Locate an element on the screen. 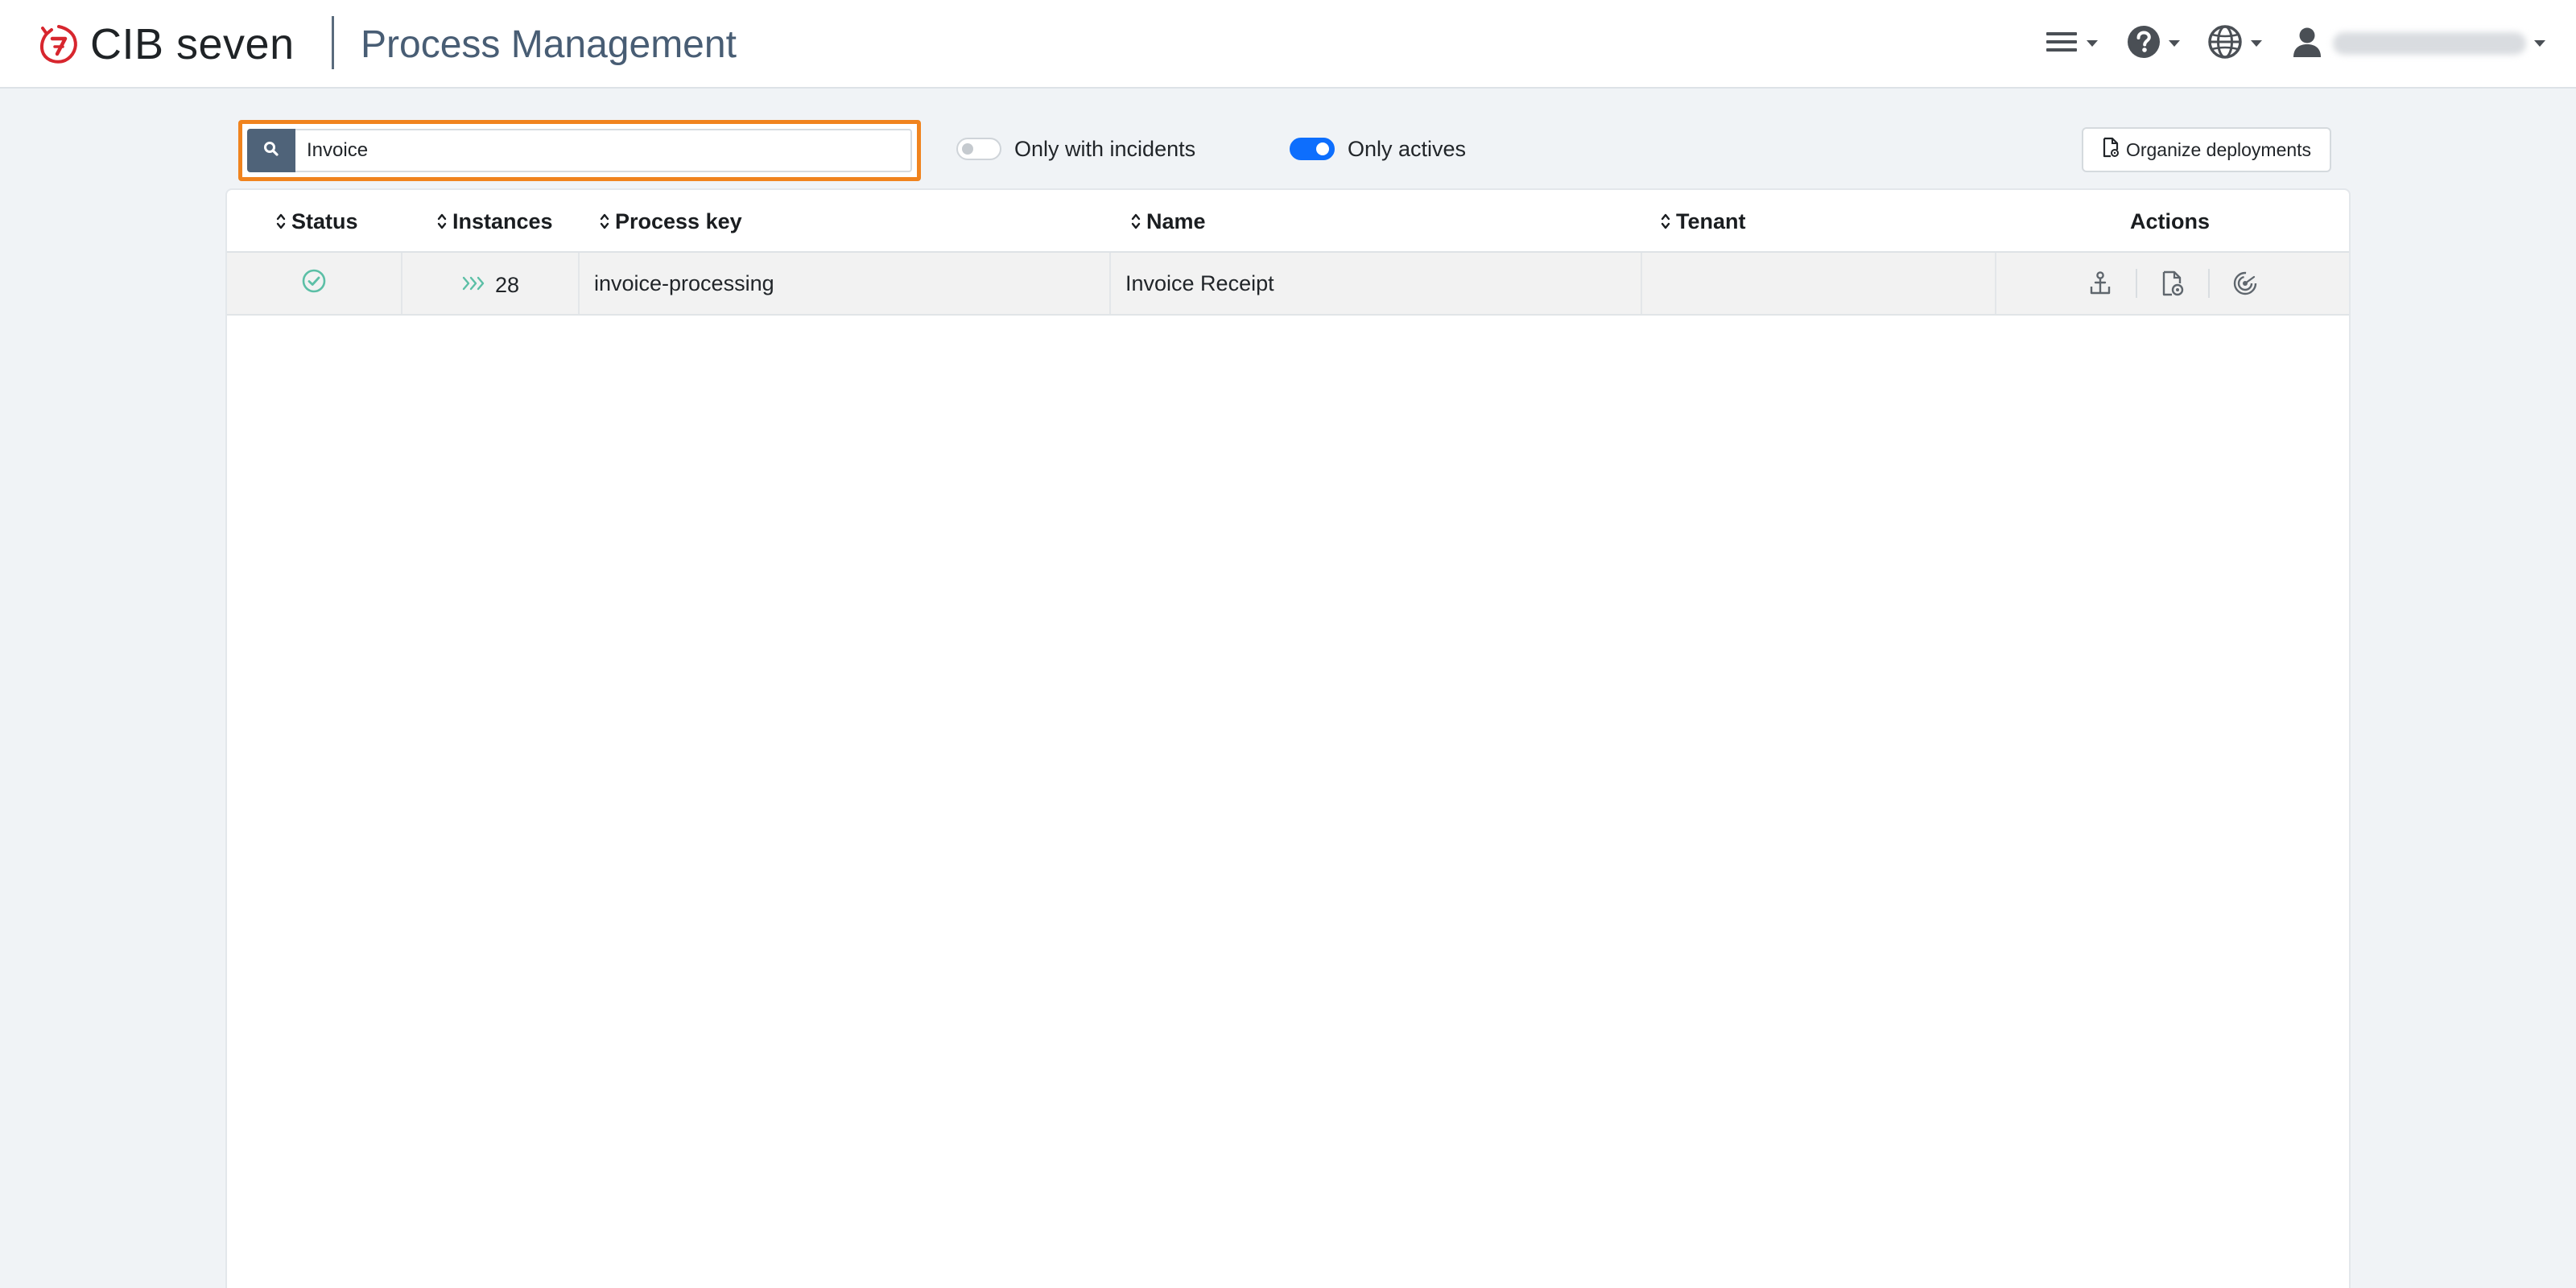 The height and width of the screenshot is (1288, 2576). top-navbar: CIB seven Process Management is located at coordinates (1288, 44).